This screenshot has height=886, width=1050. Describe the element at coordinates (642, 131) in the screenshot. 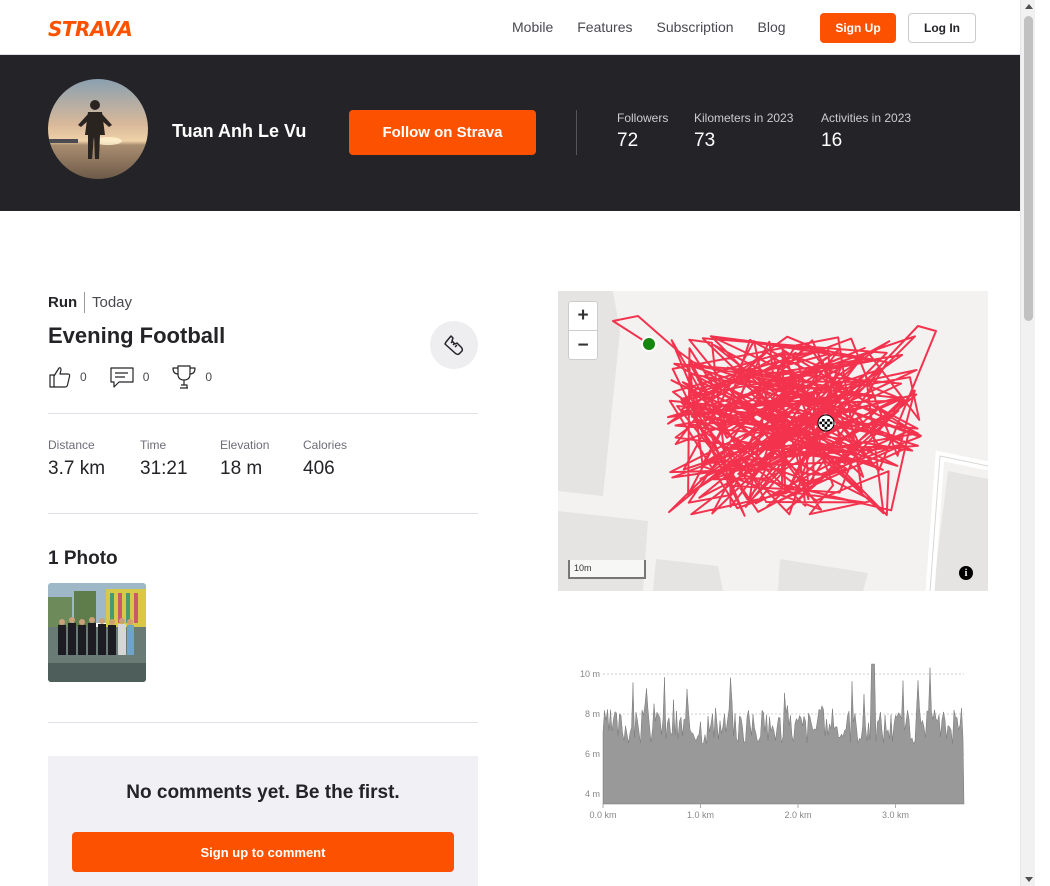

I see `stat-followers: Followers 72` at that location.